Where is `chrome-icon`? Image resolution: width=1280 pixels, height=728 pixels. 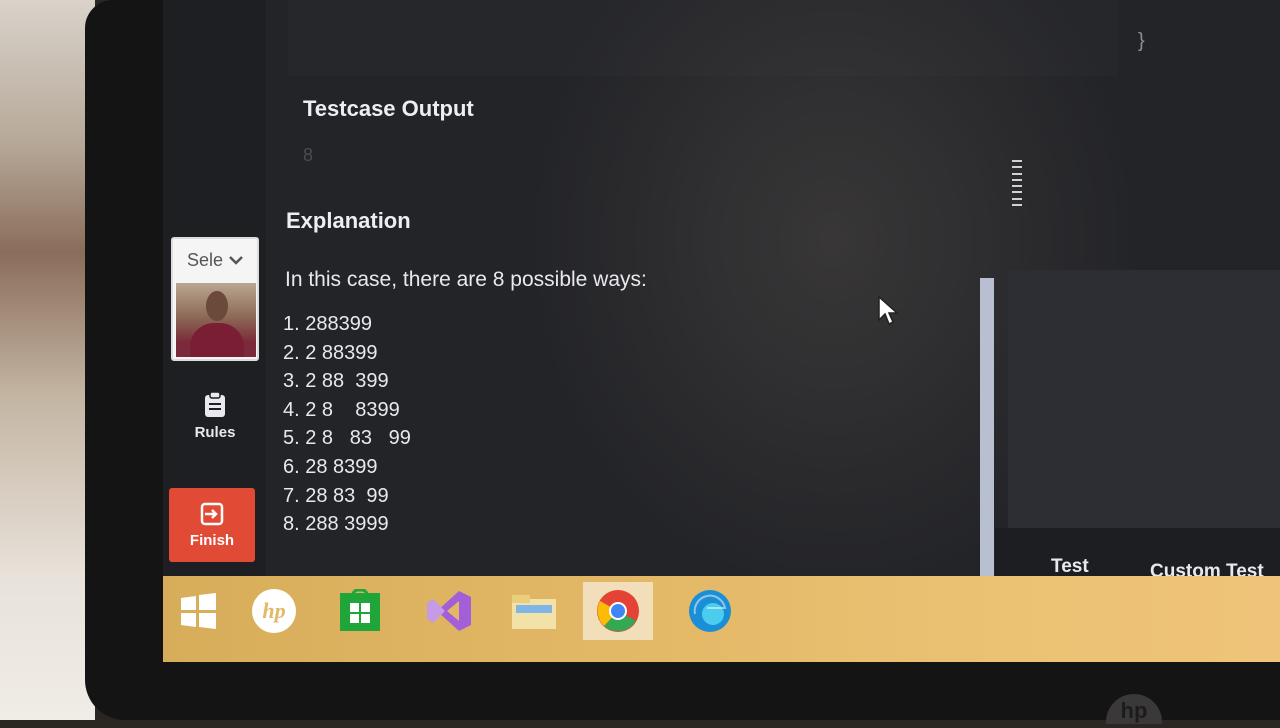
chrome-icon is located at coordinates (618, 611).